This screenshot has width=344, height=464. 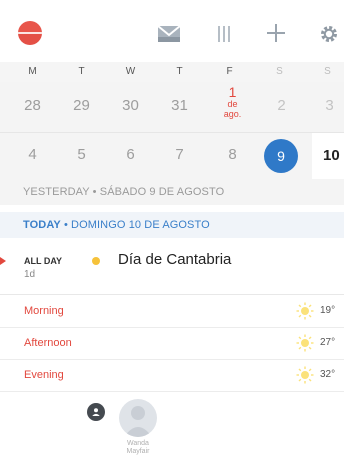 I want to click on today-header: TODAY • DOMINGO 10 DE AGOSTO, so click(x=172, y=225).